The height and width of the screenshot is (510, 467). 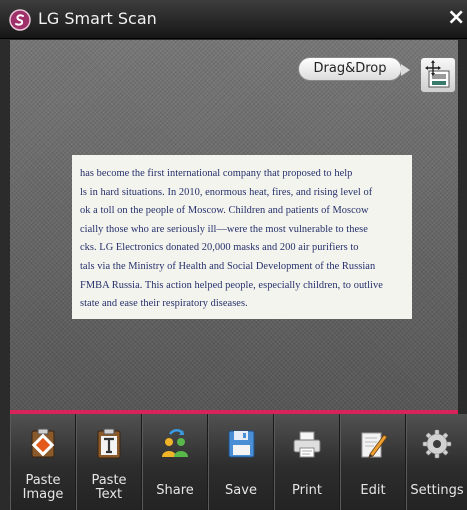 I want to click on share-icon, so click(x=175, y=443).